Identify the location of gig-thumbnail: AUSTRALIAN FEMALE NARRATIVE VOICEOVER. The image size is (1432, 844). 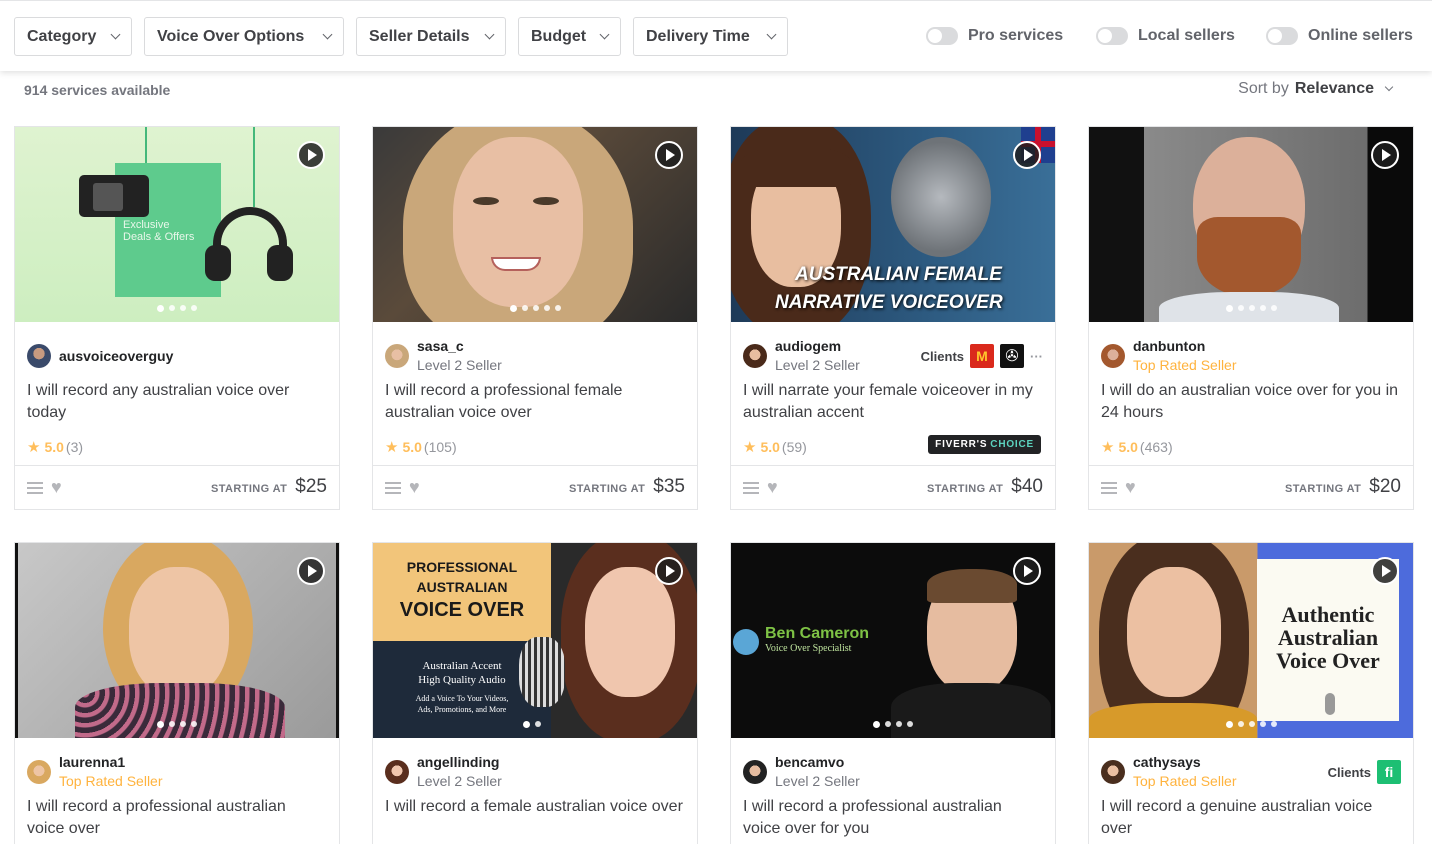
(893, 224).